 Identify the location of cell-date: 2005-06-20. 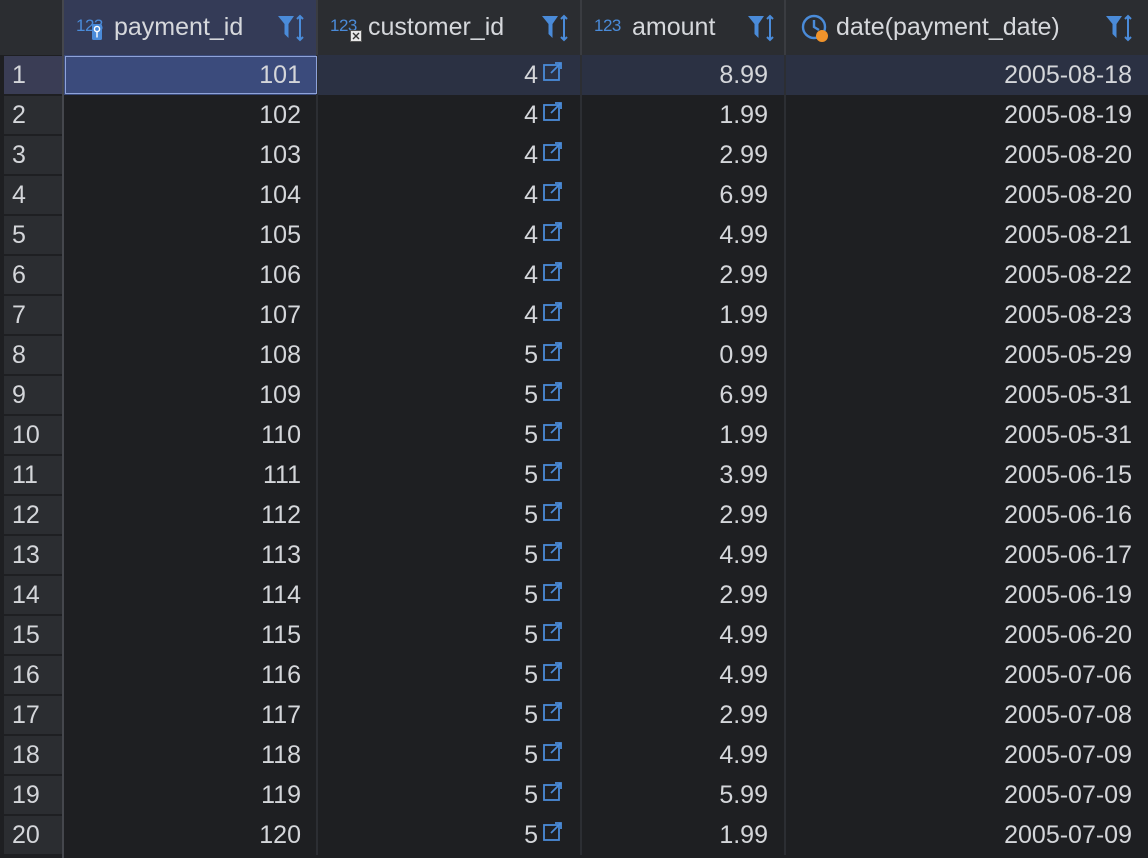
(967, 635).